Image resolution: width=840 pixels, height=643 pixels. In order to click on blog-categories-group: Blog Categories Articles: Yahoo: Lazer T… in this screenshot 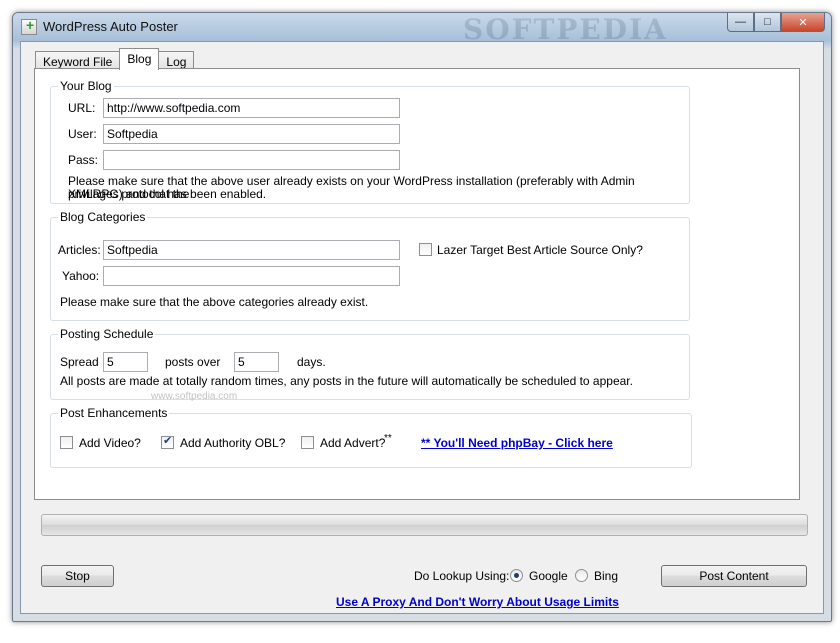, I will do `click(370, 265)`.